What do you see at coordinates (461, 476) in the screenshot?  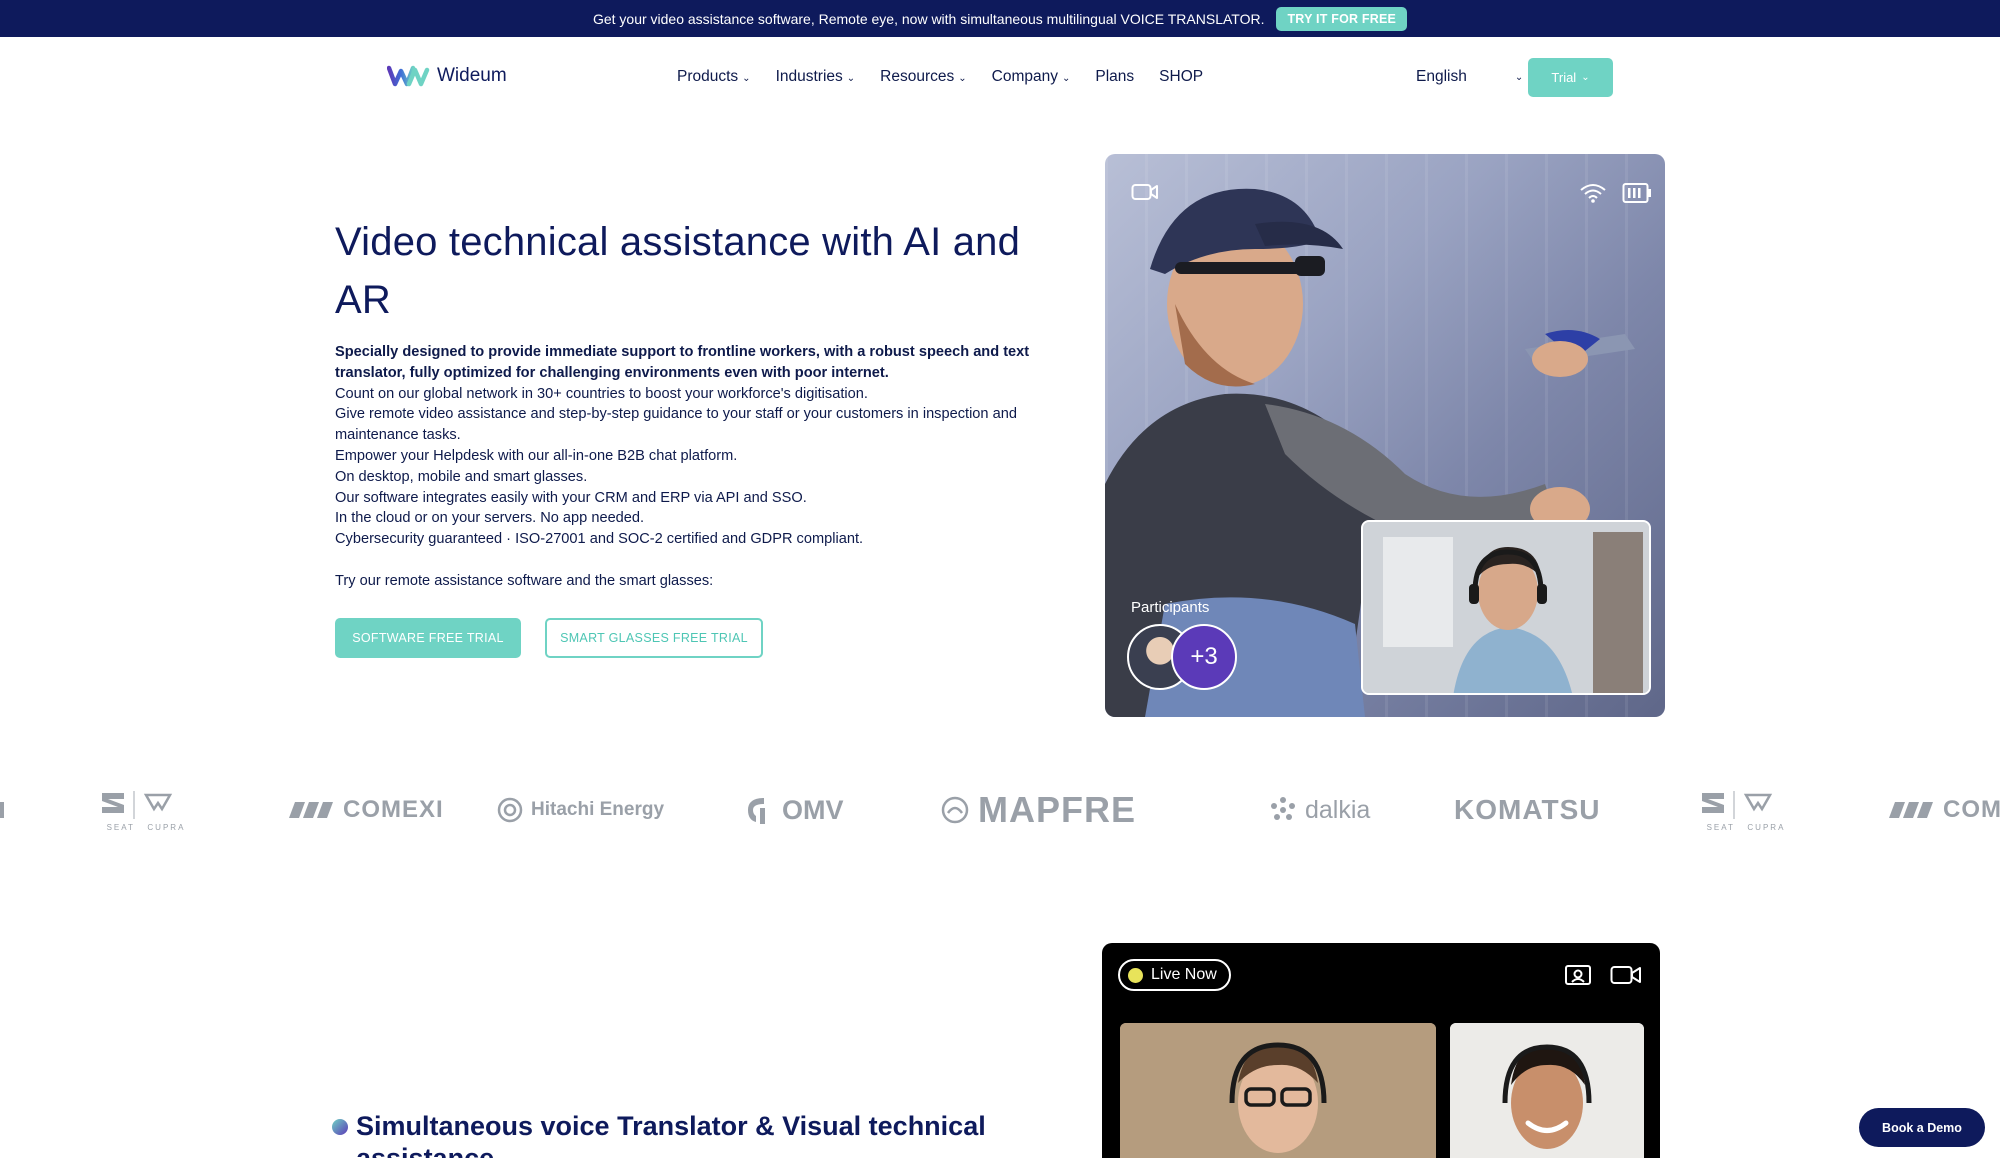 I see `hero-line: On desktop, mobile and smart glasses.` at bounding box center [461, 476].